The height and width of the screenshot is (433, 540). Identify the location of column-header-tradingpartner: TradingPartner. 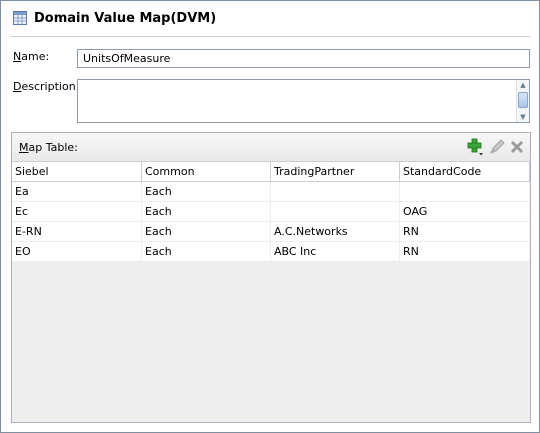
(335, 171).